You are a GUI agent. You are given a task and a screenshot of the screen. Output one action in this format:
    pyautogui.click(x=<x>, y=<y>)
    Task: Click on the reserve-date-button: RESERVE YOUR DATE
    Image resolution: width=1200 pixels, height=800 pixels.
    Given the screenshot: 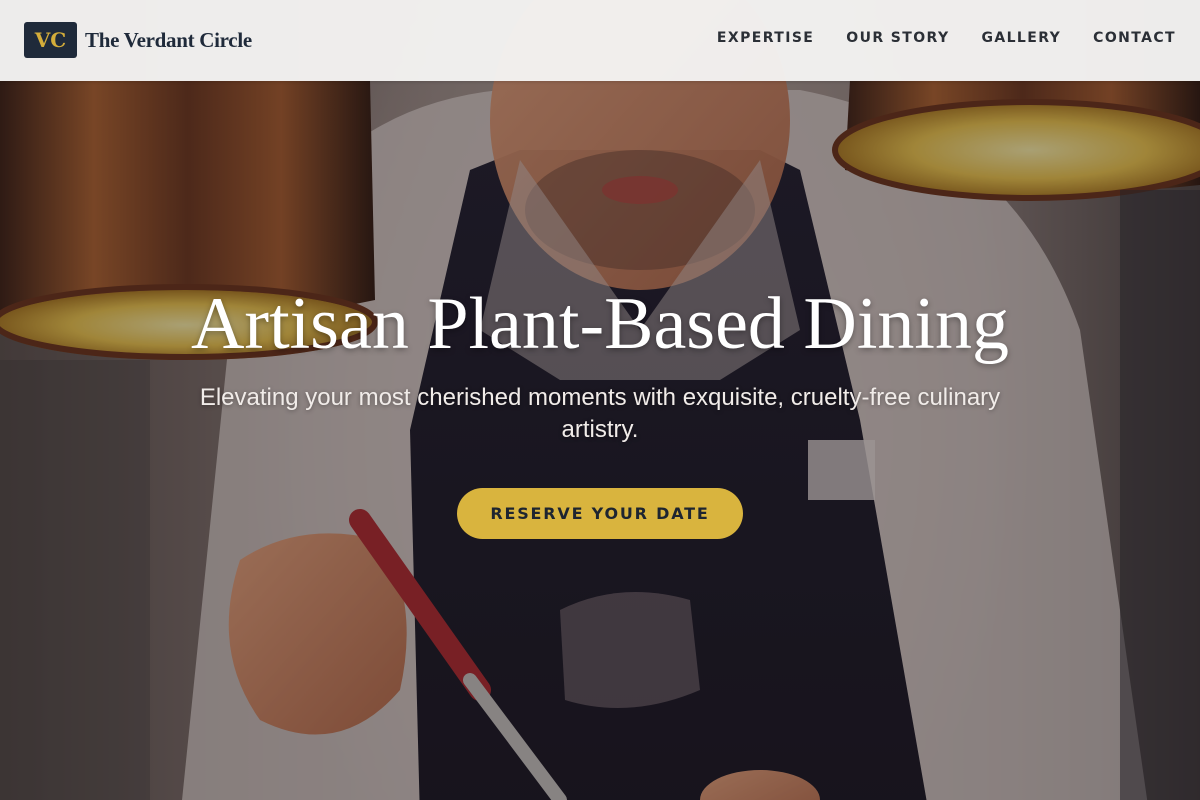 What is the action you would take?
    pyautogui.click(x=600, y=513)
    